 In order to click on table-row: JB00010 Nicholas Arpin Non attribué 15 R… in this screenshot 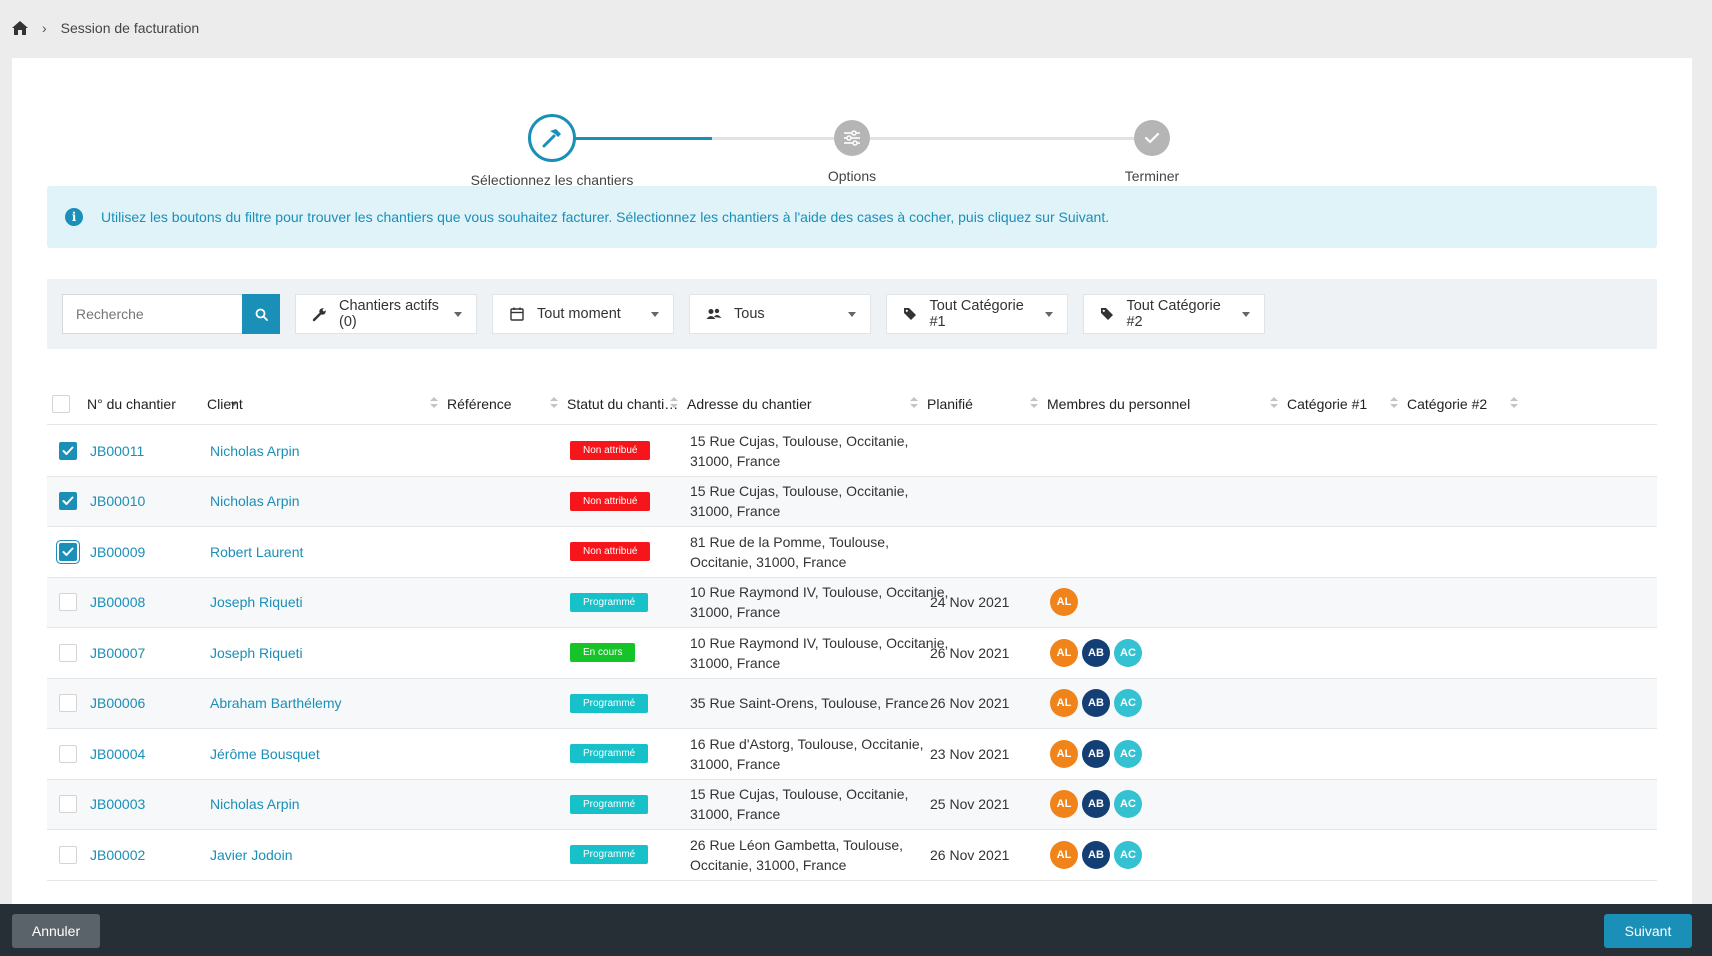, I will do `click(852, 501)`.